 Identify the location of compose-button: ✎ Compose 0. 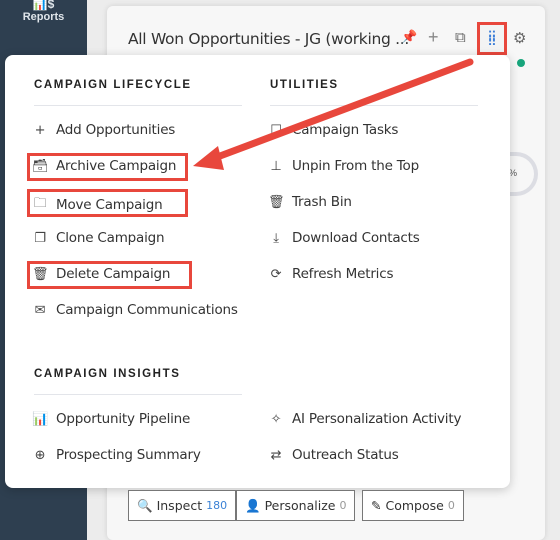
(413, 505).